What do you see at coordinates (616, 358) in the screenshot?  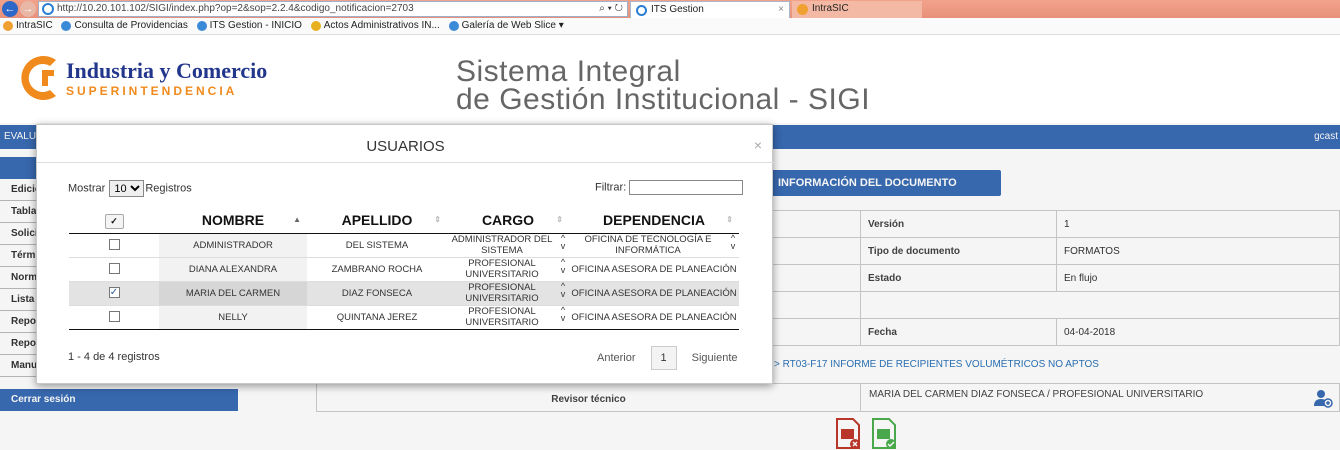 I see `prev-button: Anterior` at bounding box center [616, 358].